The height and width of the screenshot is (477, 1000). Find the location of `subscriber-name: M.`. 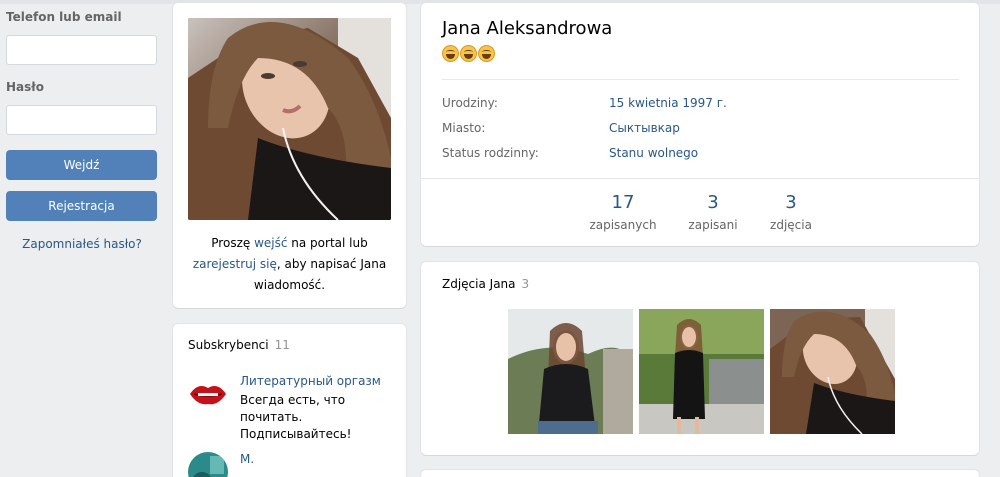

subscriber-name: M. is located at coordinates (247, 459).